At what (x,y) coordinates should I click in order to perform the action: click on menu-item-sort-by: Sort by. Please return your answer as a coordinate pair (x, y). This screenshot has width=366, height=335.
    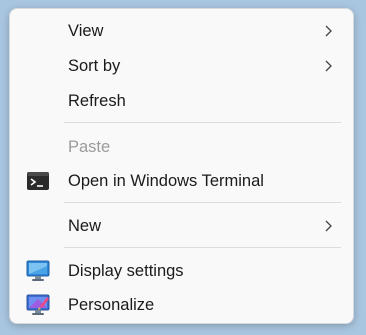
    Looking at the image, I should click on (181, 66).